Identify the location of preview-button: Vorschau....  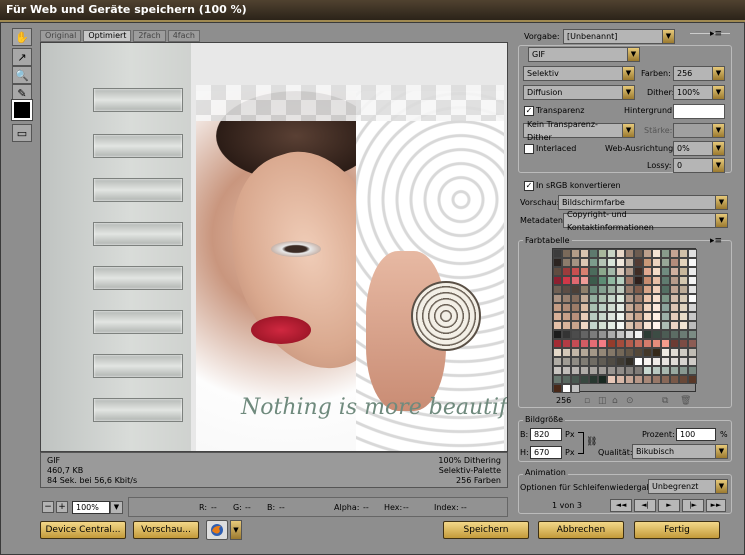
(166, 530).